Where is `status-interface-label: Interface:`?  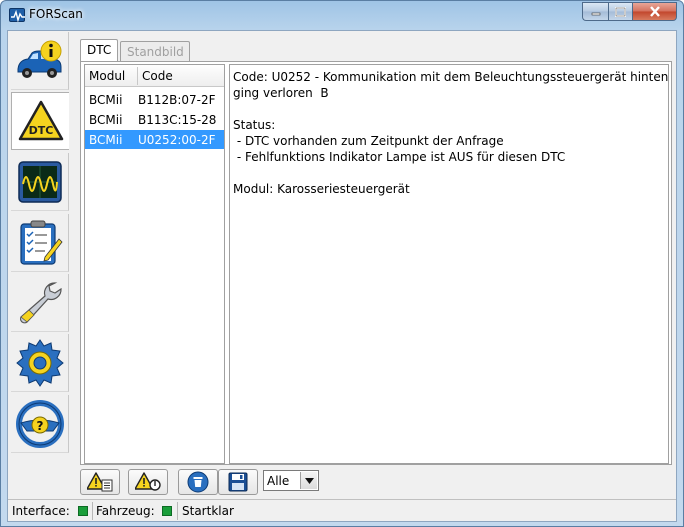 status-interface-label: Interface: is located at coordinates (41, 511).